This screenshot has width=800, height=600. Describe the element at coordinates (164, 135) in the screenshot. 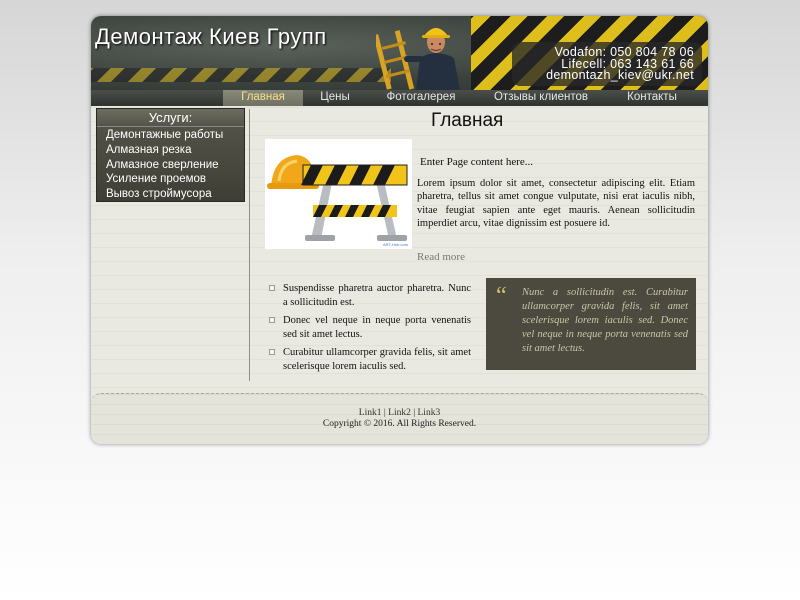

I see `sidebar-item-demolition: Демонтажные работы` at that location.